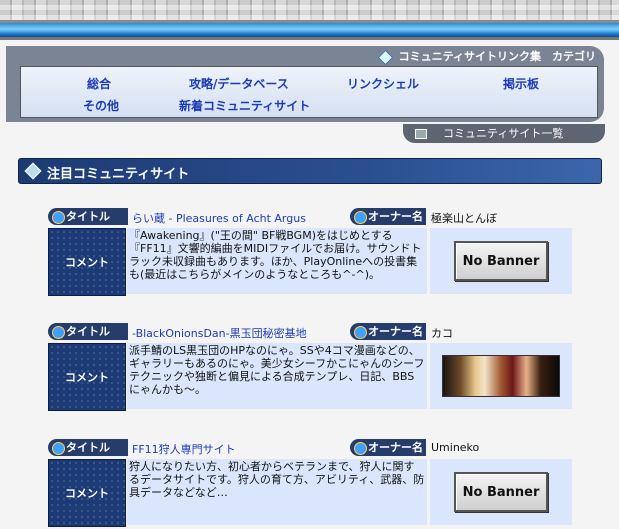 The height and width of the screenshot is (529, 619). What do you see at coordinates (99, 83) in the screenshot?
I see `category-link-general: 総合` at bounding box center [99, 83].